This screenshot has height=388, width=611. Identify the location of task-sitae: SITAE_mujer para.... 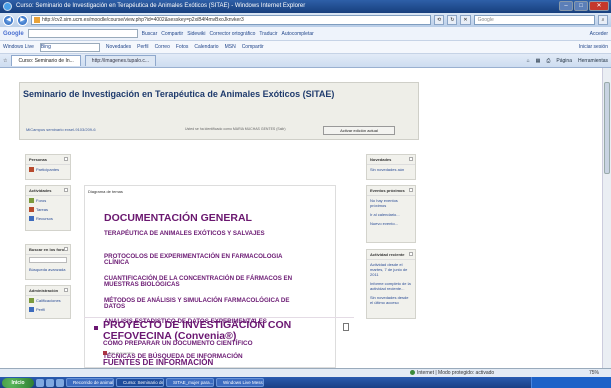
(190, 382).